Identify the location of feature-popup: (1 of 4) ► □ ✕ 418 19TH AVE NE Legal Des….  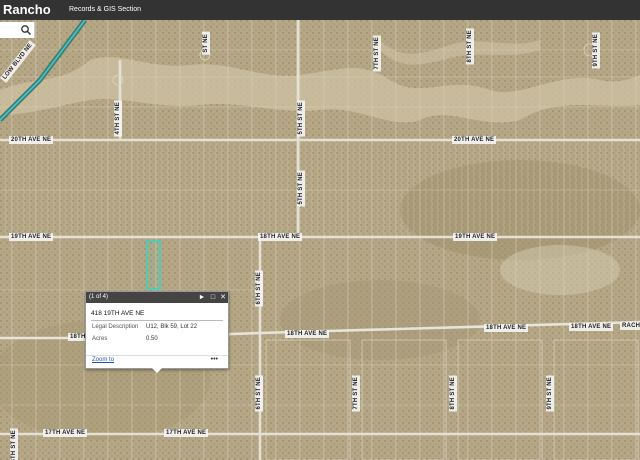
(157, 332).